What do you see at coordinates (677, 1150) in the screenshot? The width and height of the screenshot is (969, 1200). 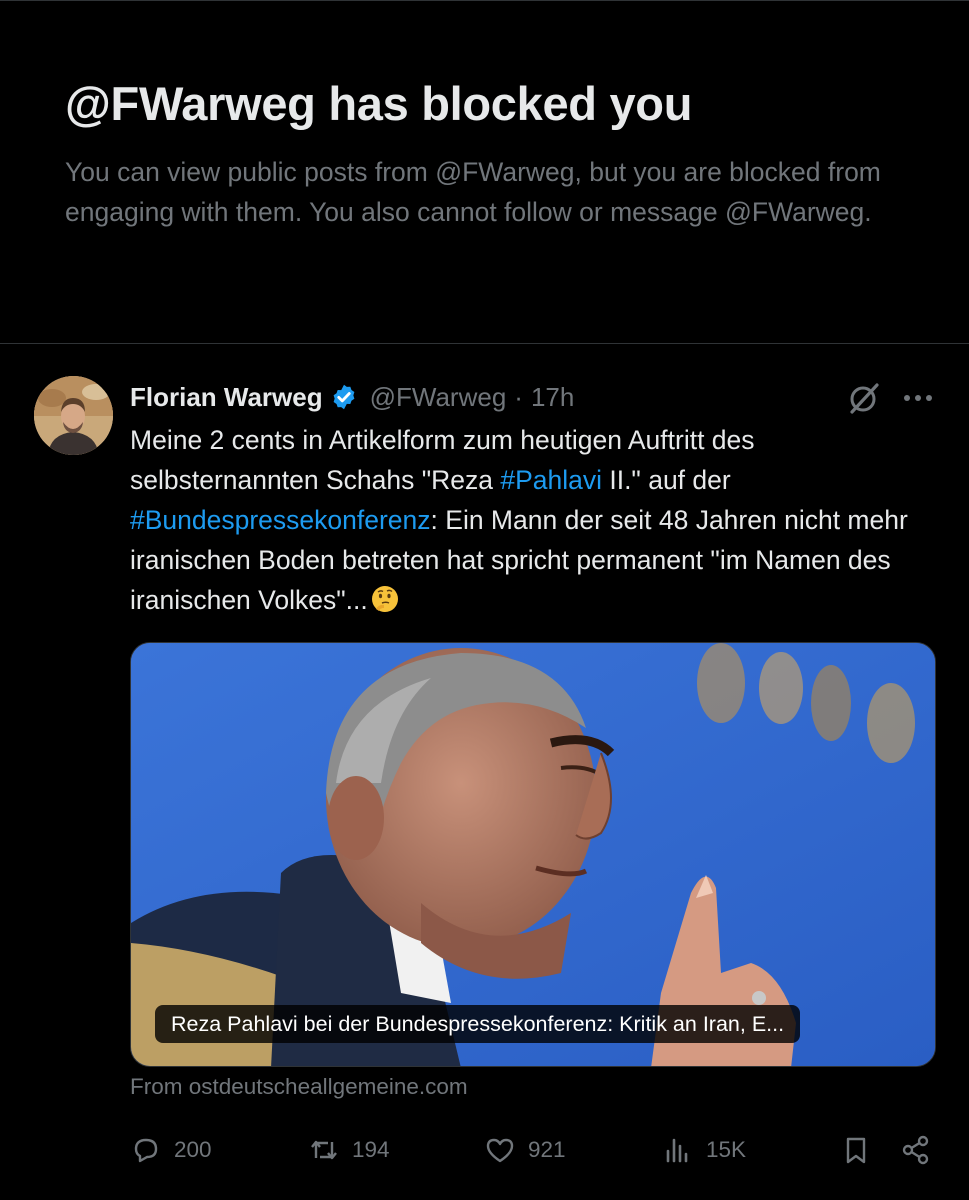 I see `views-icon` at bounding box center [677, 1150].